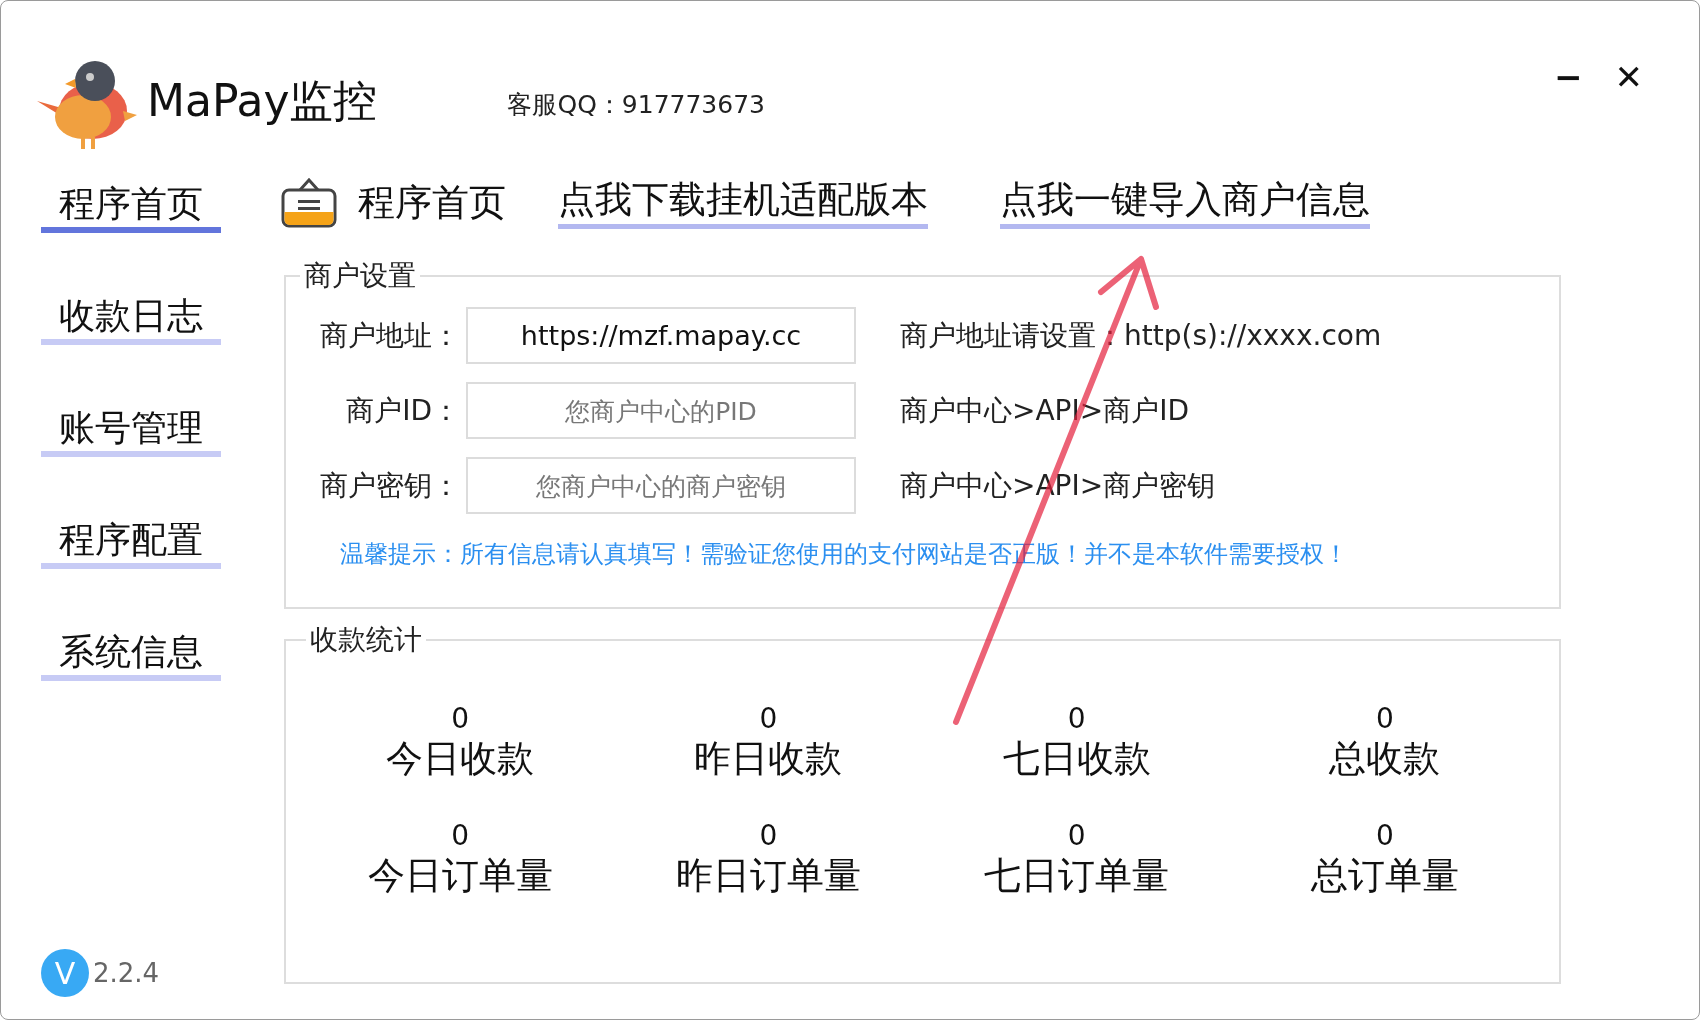 The height and width of the screenshot is (1020, 1700). What do you see at coordinates (262, 101) in the screenshot?
I see `app-title: MaPay监控` at bounding box center [262, 101].